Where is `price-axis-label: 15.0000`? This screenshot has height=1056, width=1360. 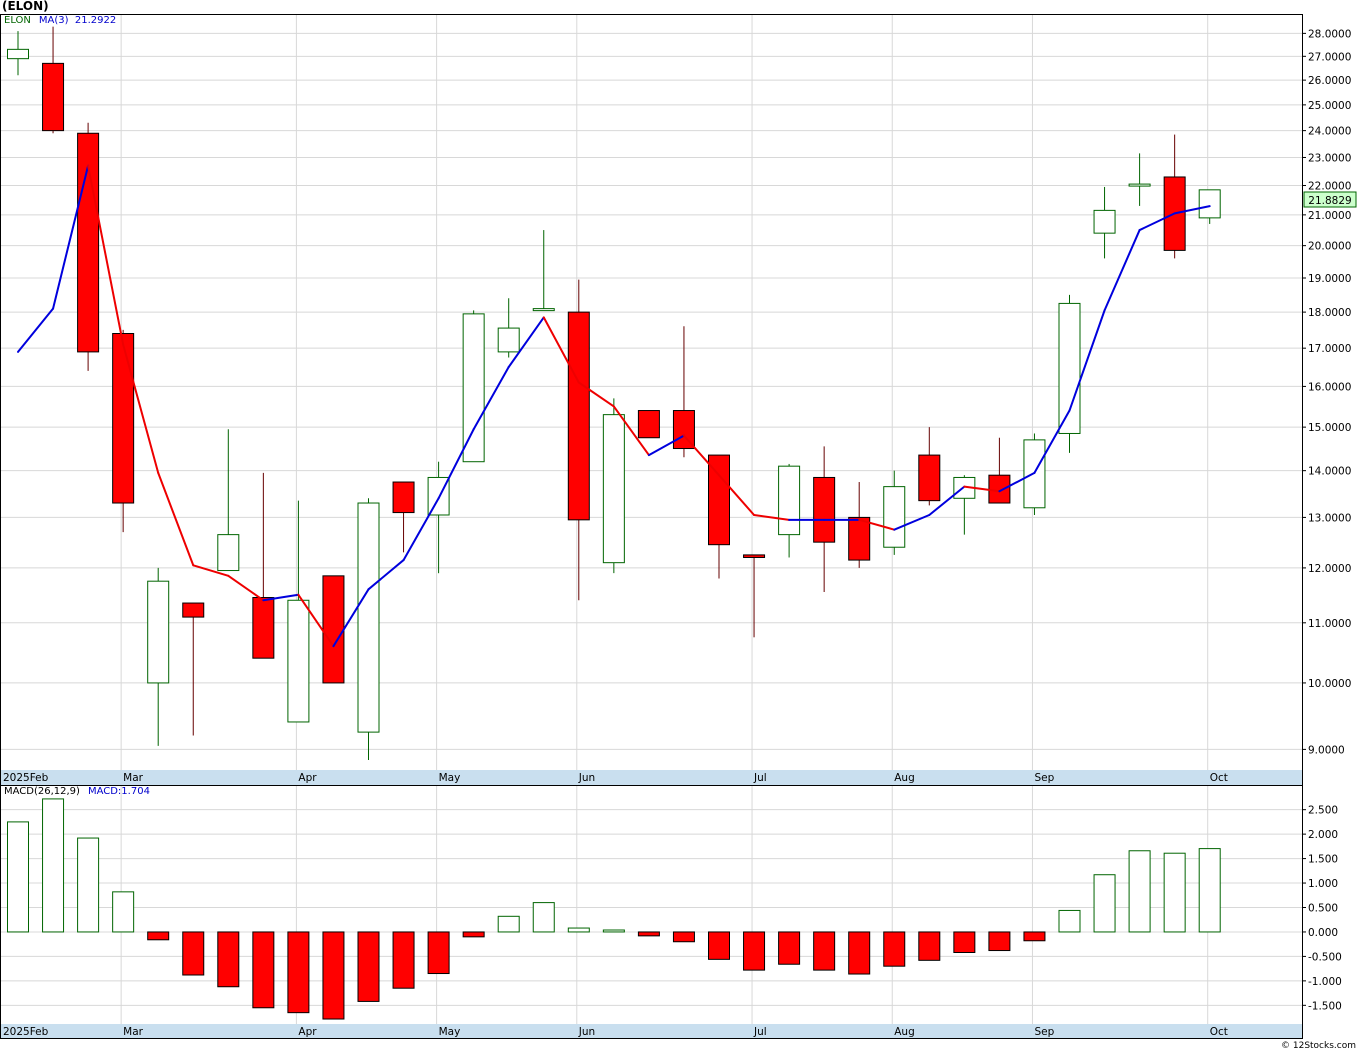 price-axis-label: 15.0000 is located at coordinates (1329, 428).